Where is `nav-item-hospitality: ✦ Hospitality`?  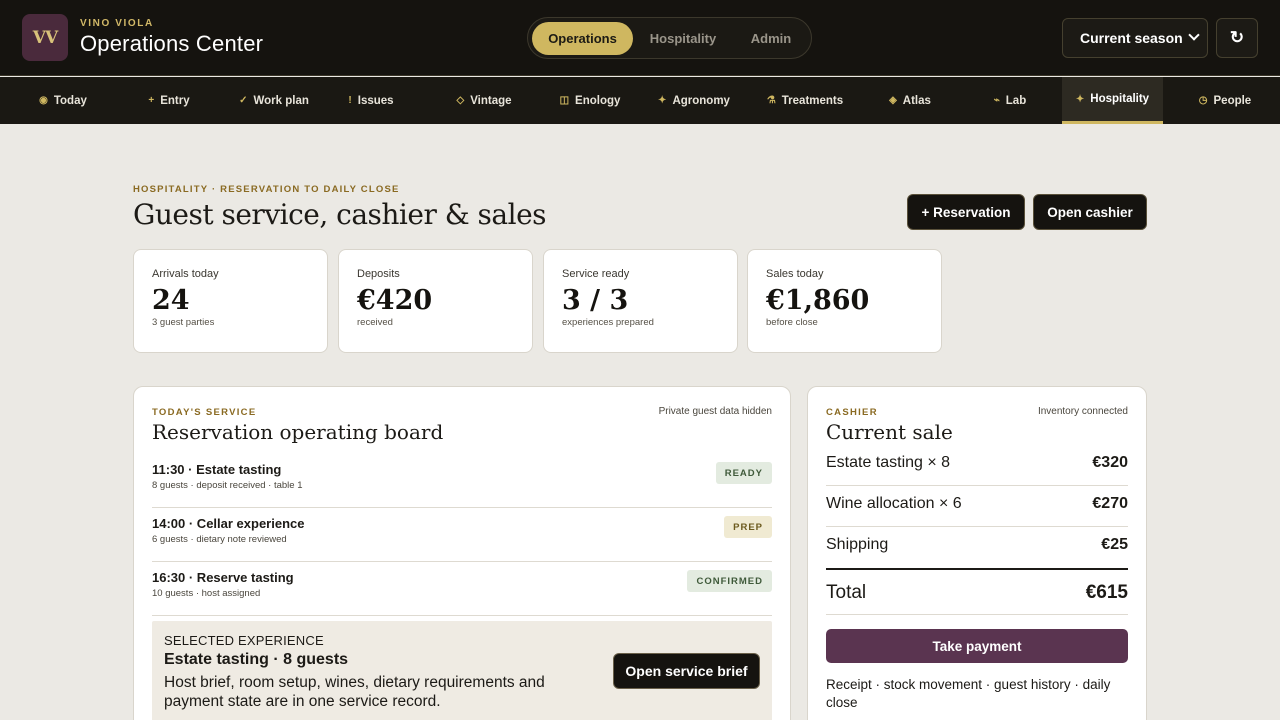 nav-item-hospitality: ✦ Hospitality is located at coordinates (1112, 100).